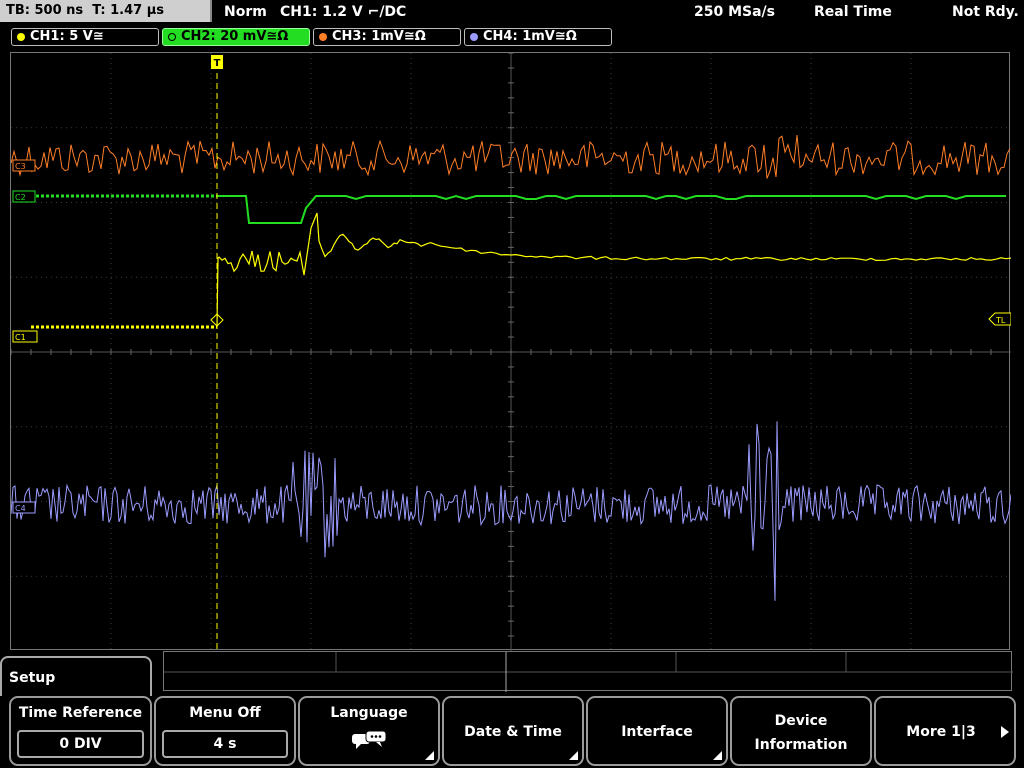 The height and width of the screenshot is (768, 1024). Describe the element at coordinates (20, 197) in the screenshot. I see `ch2-marker-label: C2` at that location.